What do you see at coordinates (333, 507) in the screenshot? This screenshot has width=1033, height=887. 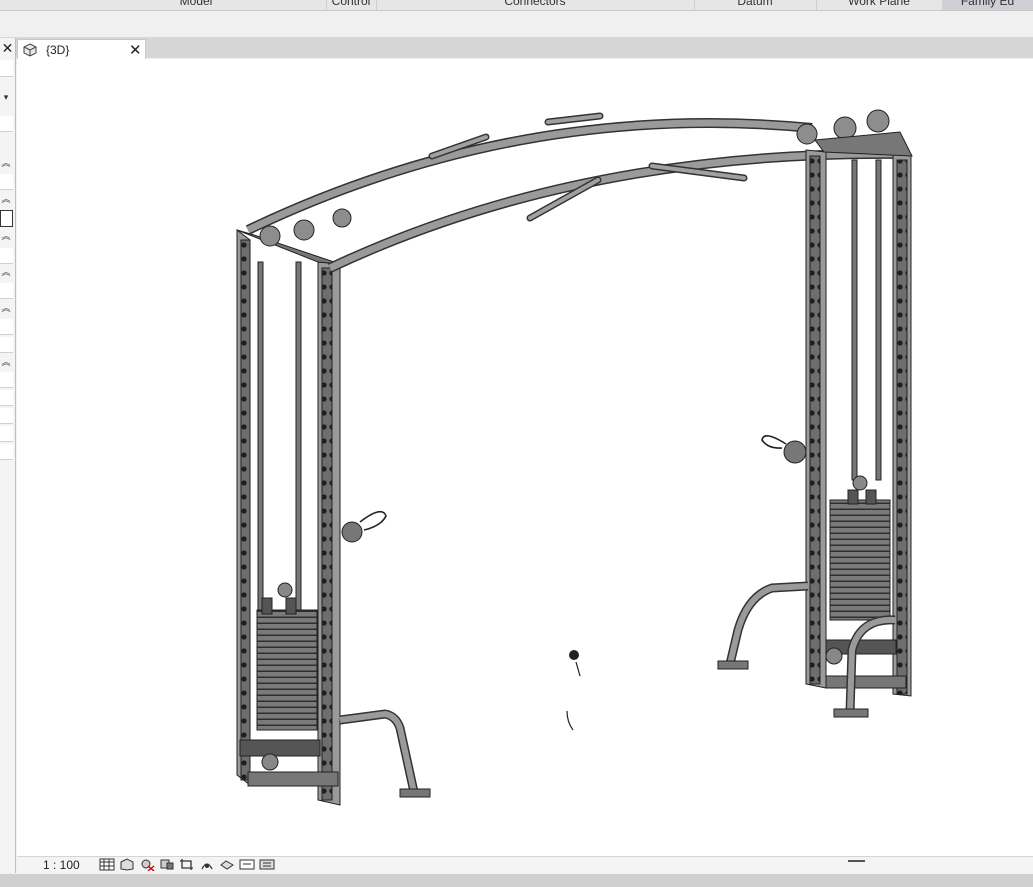 I see `left-tower` at bounding box center [333, 507].